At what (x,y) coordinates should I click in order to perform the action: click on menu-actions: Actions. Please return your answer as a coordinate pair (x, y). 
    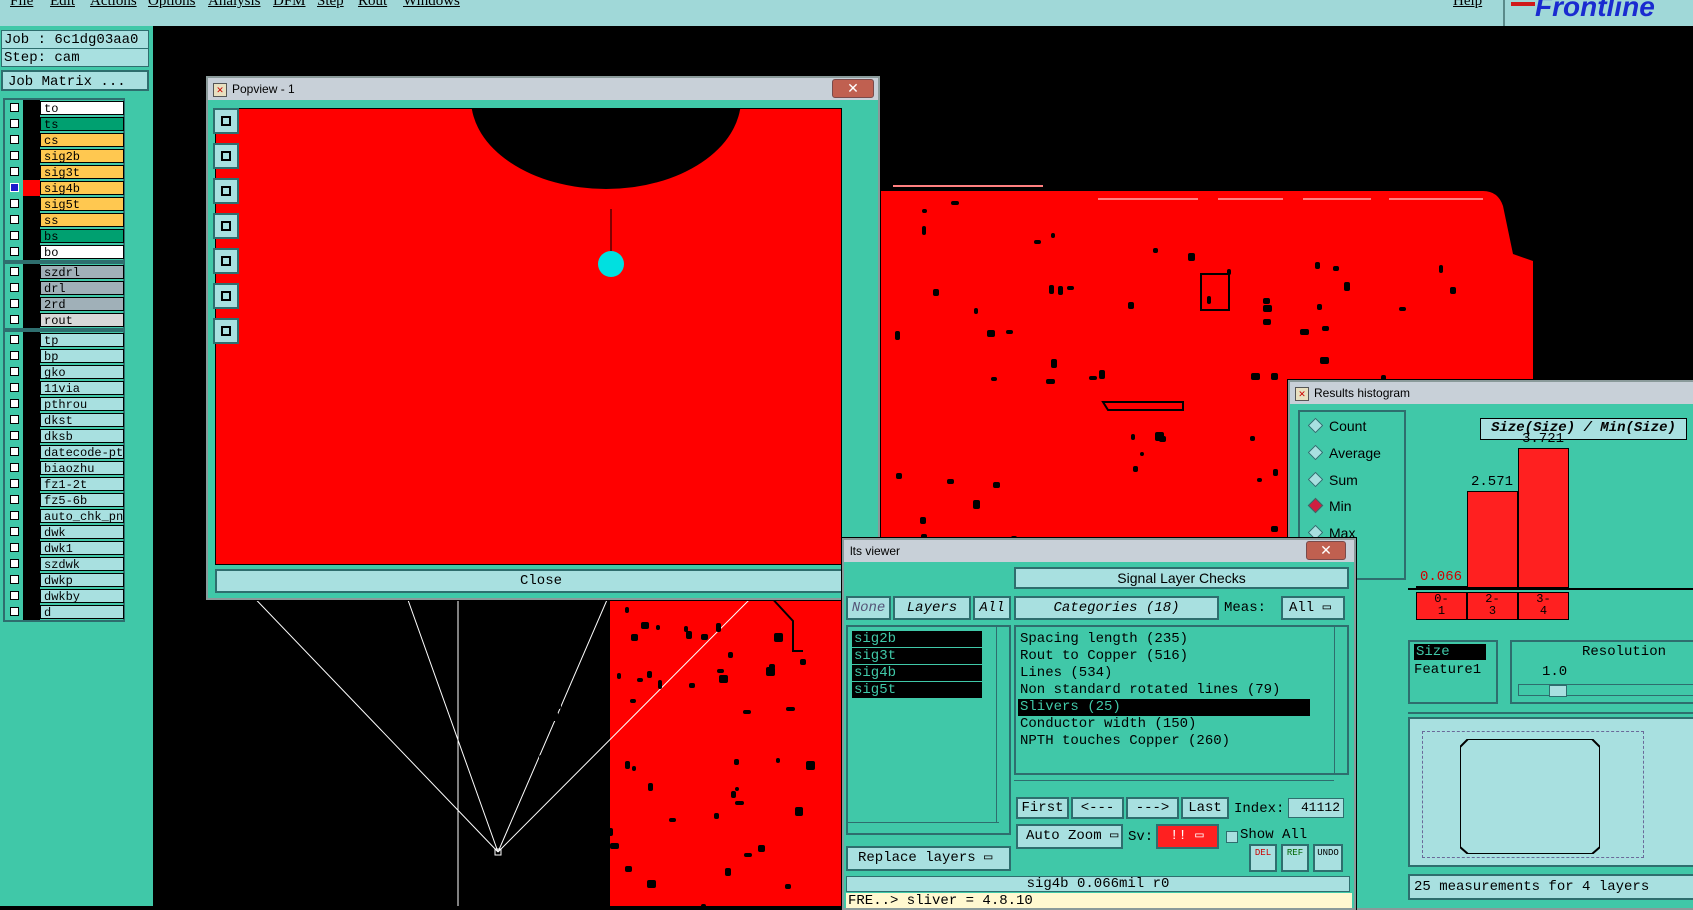
    Looking at the image, I should click on (113, 5).